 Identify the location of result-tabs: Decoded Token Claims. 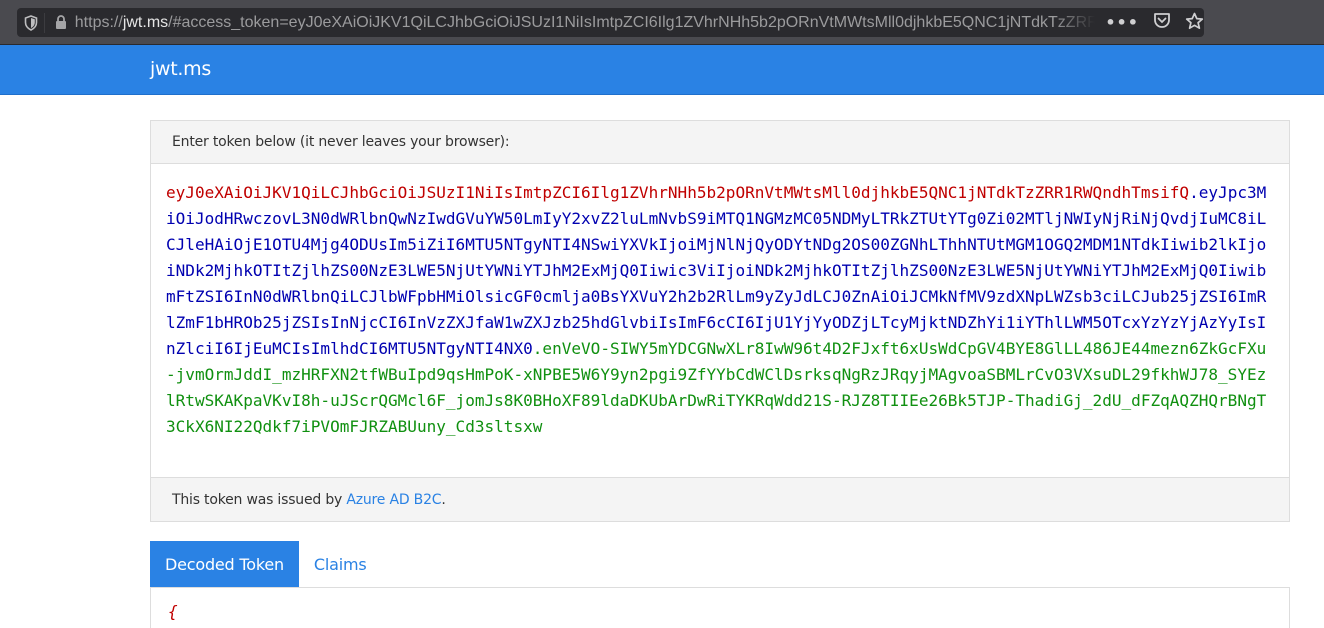
(720, 564).